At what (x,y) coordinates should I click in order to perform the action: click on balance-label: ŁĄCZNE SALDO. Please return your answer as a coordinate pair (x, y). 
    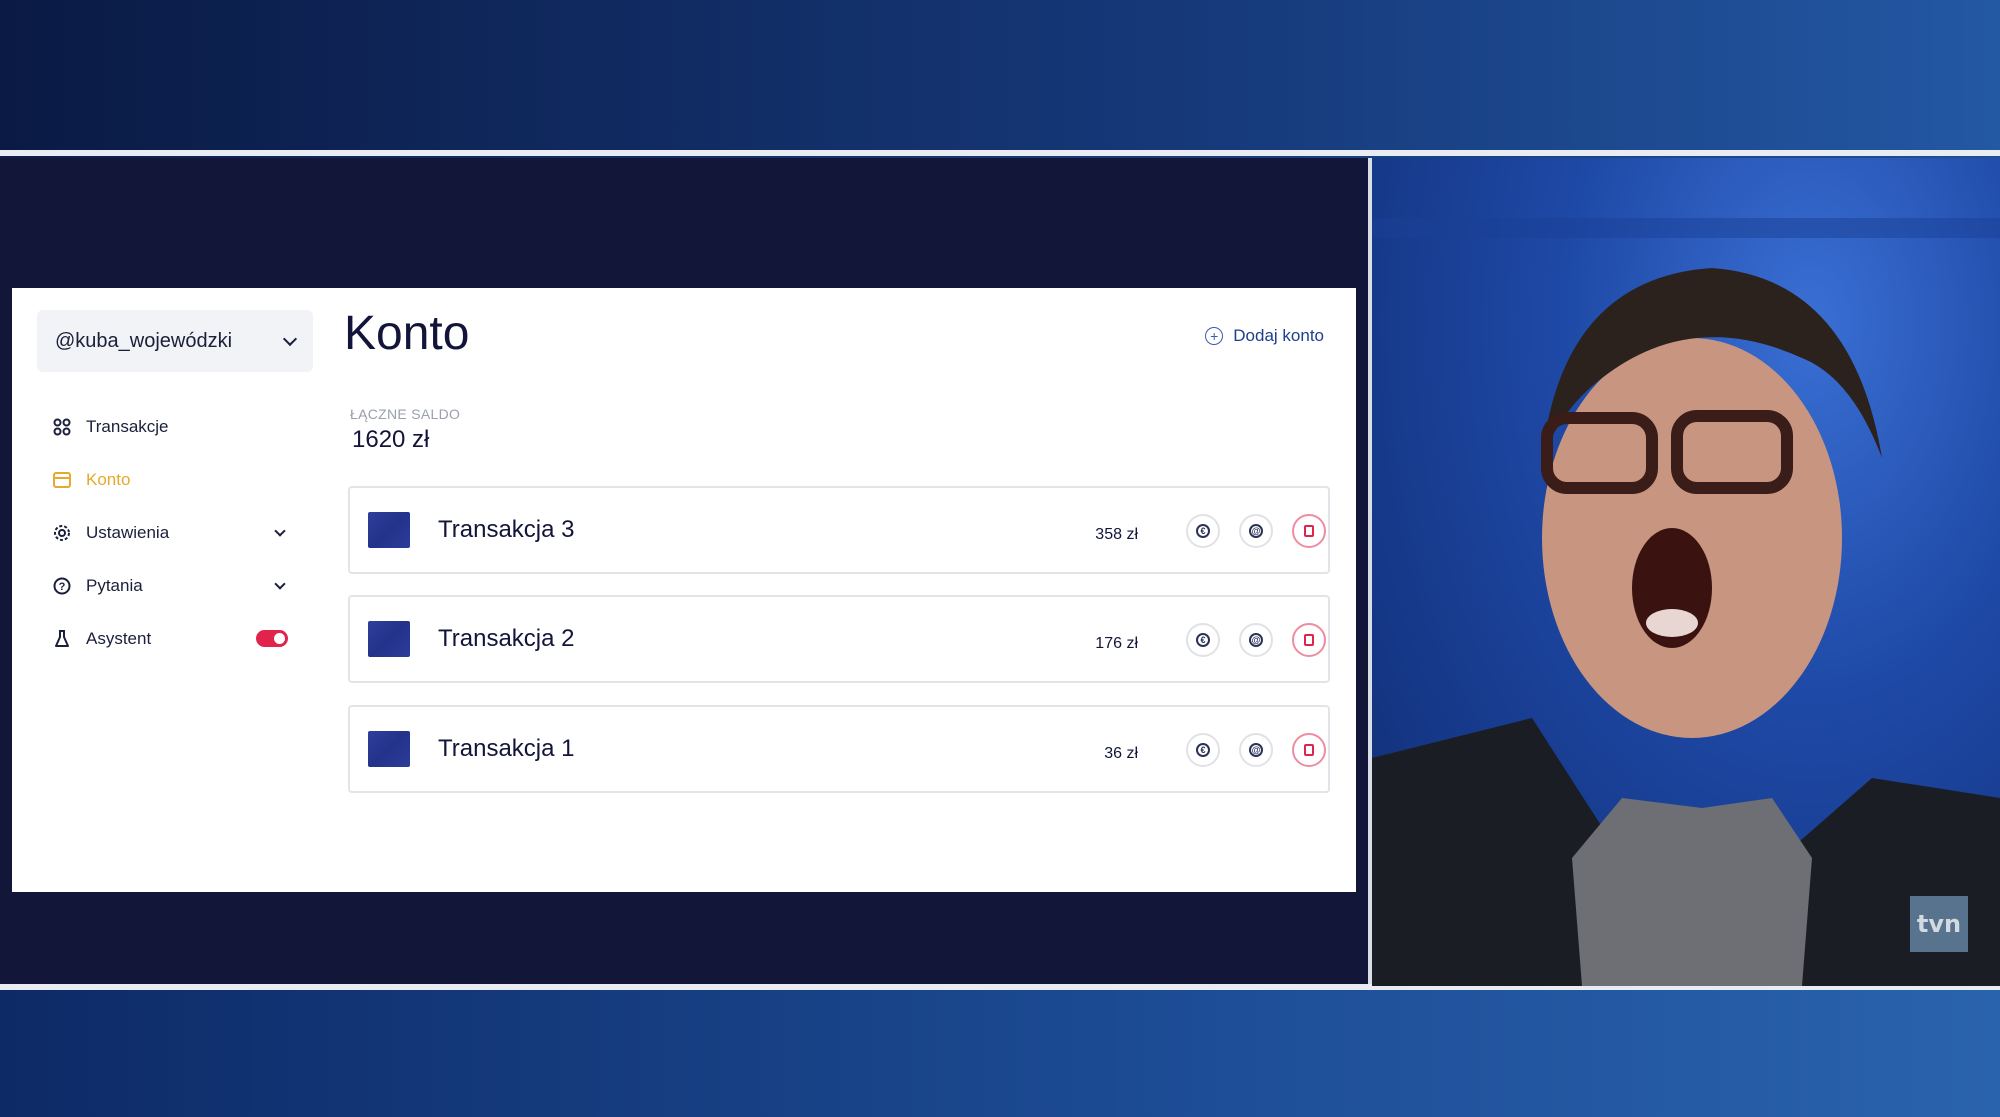
    Looking at the image, I should click on (405, 414).